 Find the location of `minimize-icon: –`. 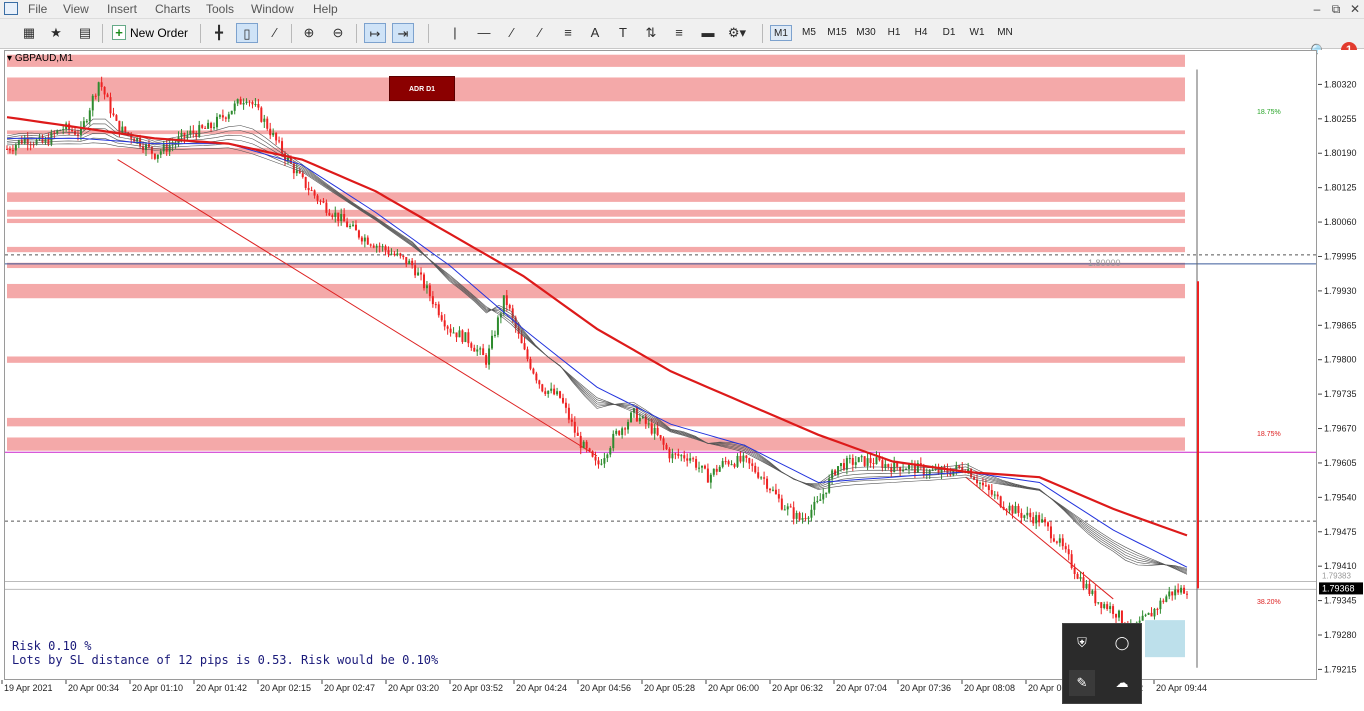

minimize-icon: – is located at coordinates (1317, 9).